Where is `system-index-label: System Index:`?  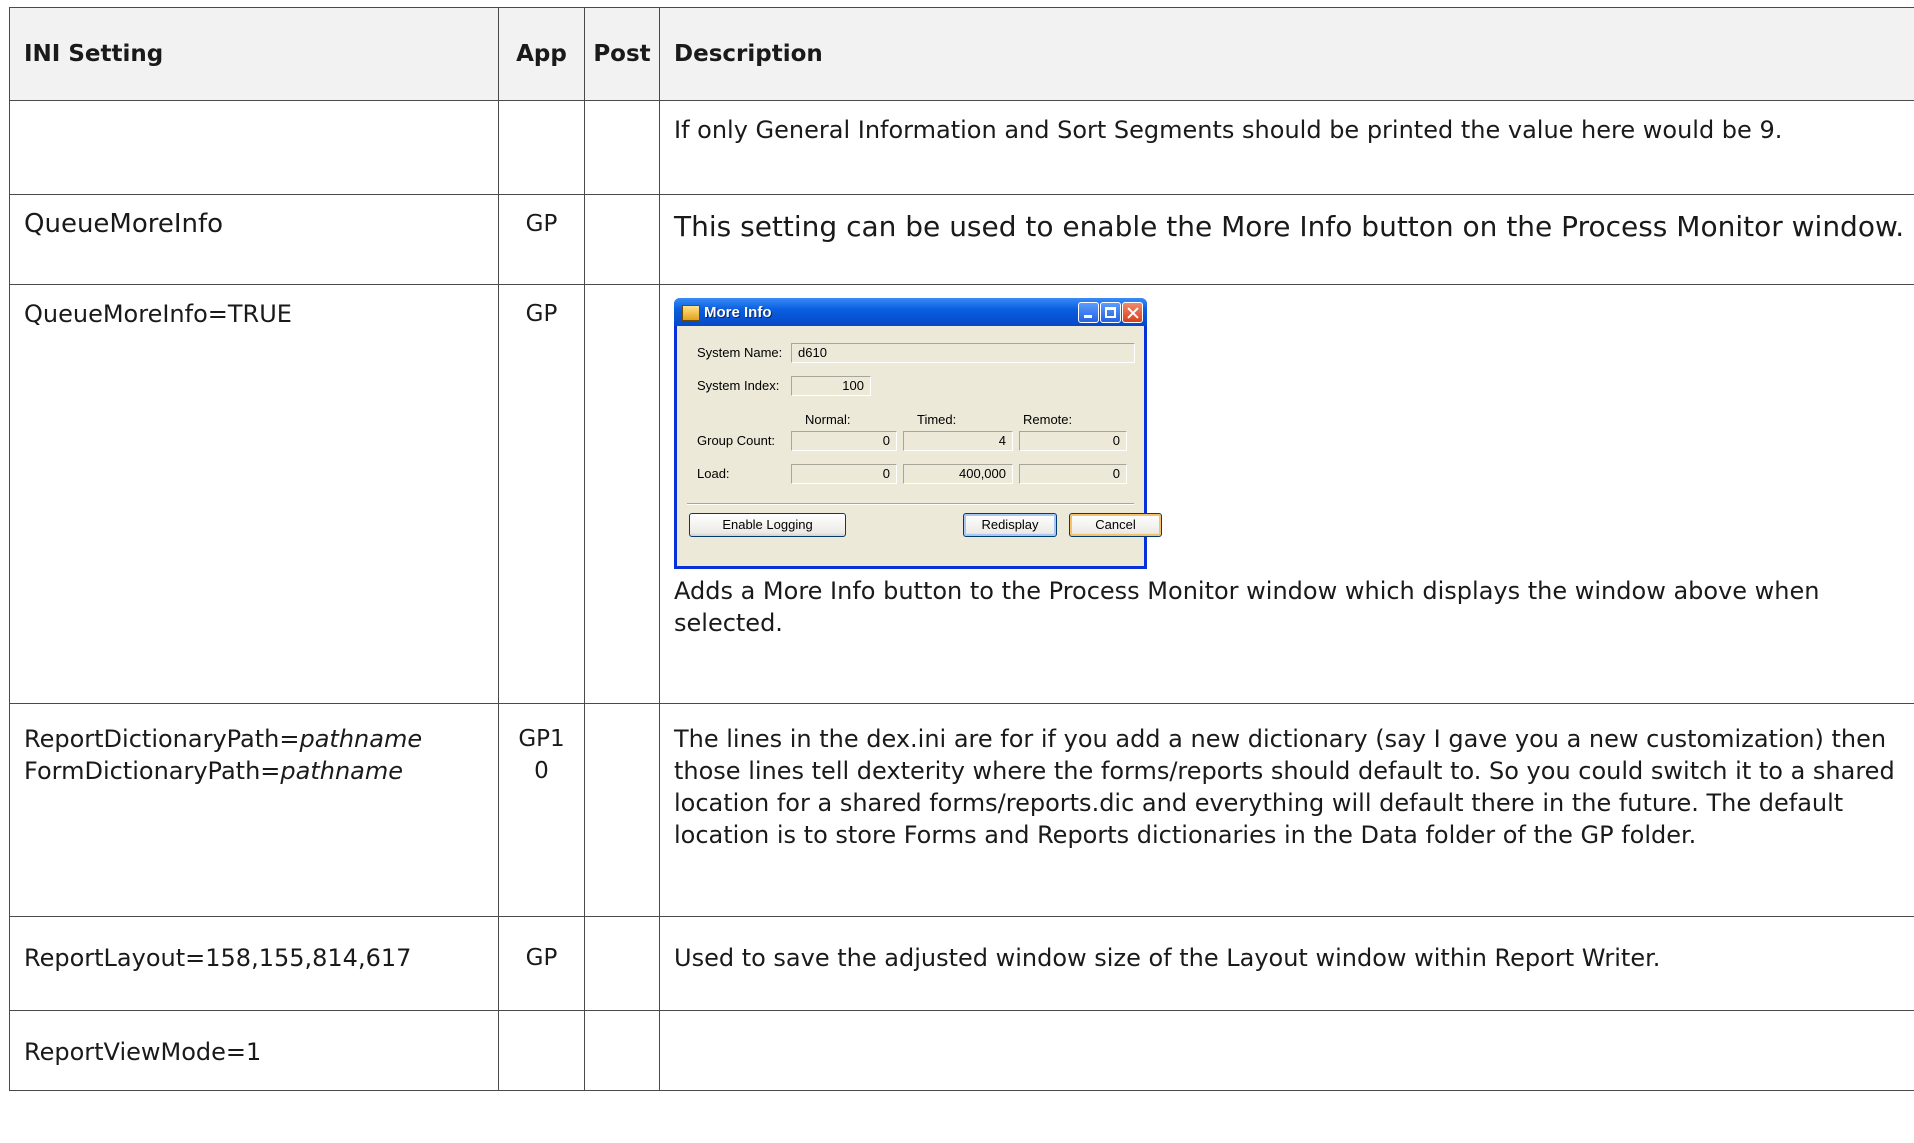 system-index-label: System Index: is located at coordinates (738, 385).